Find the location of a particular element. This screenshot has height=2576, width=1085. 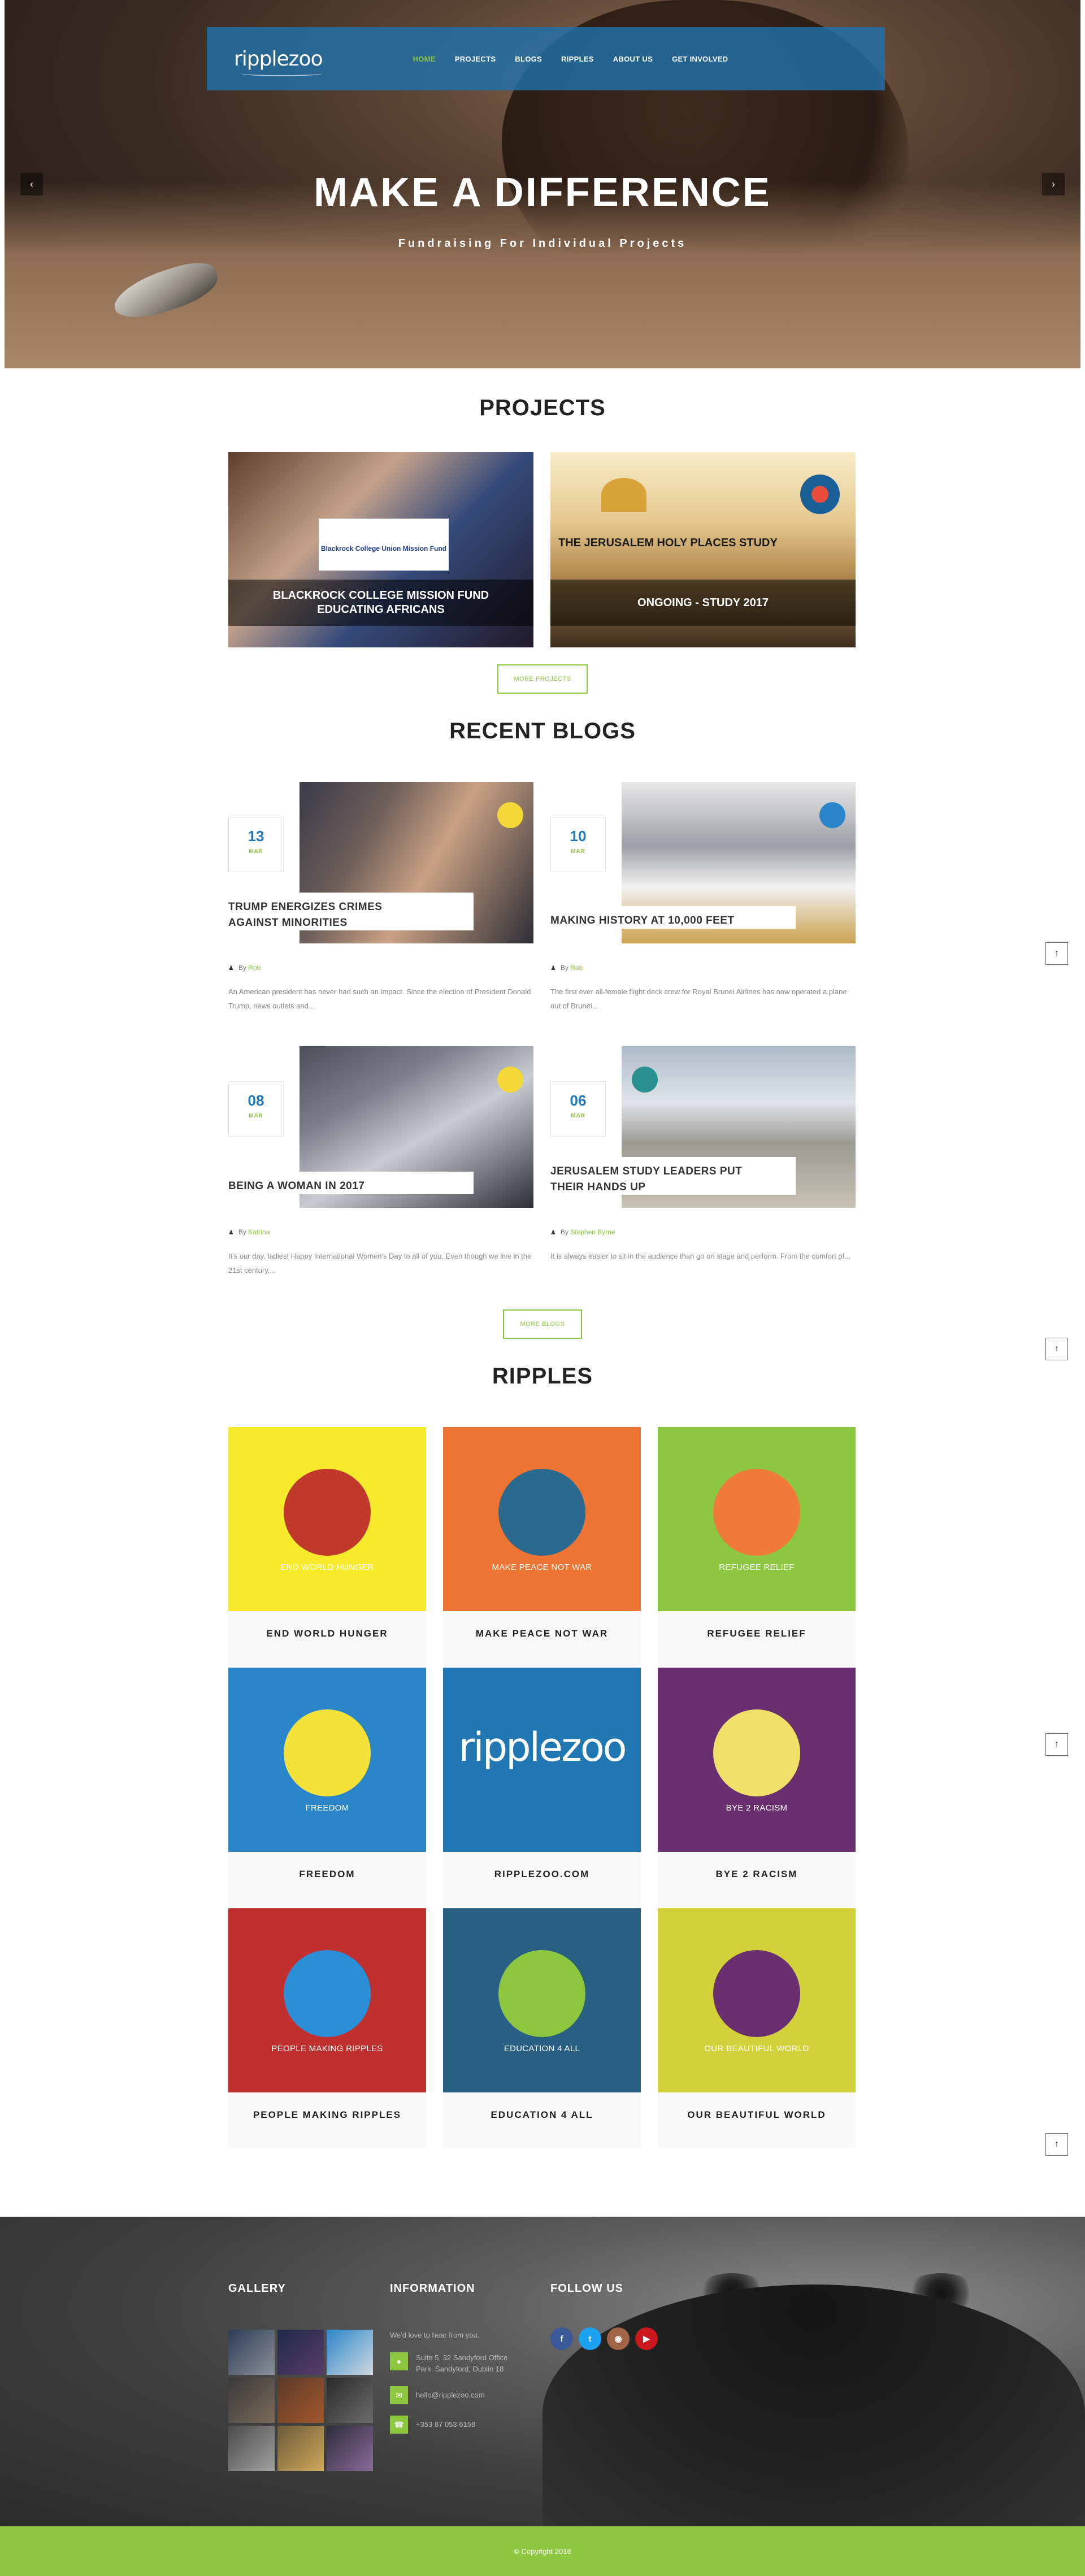

ripple-card: END WORLD HUNGER END WORLD HUNGER is located at coordinates (327, 1546).